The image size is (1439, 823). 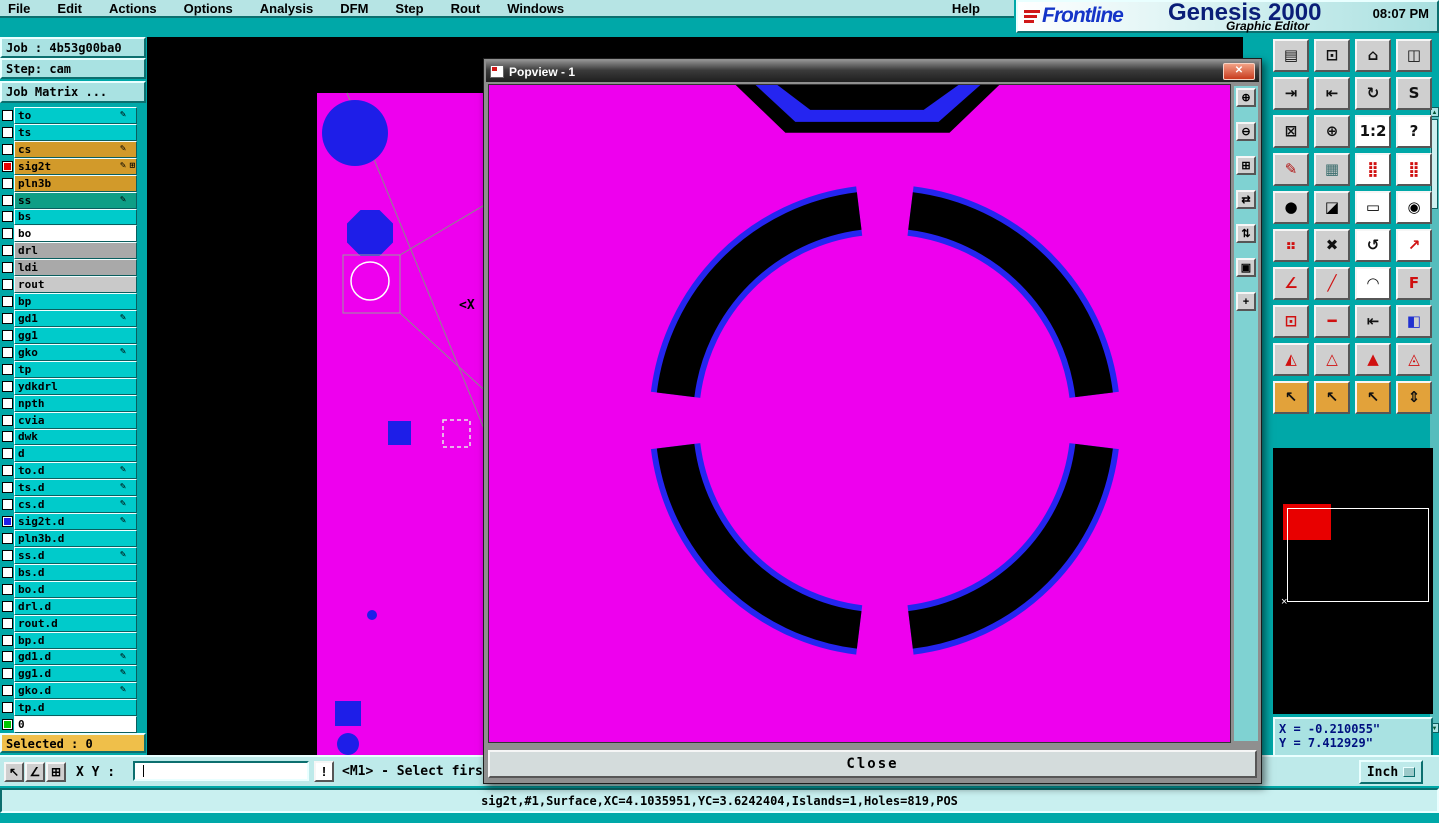 I want to click on right-toolbar-button: △, so click(x=1332, y=359).